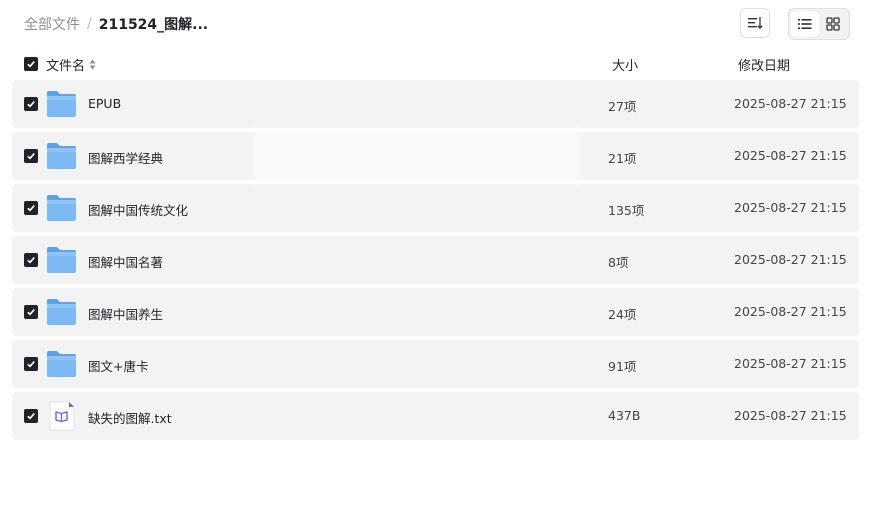  Describe the element at coordinates (435, 312) in the screenshot. I see `table-row: 图解中国养生 24项 2025-08-27 21:15` at that location.